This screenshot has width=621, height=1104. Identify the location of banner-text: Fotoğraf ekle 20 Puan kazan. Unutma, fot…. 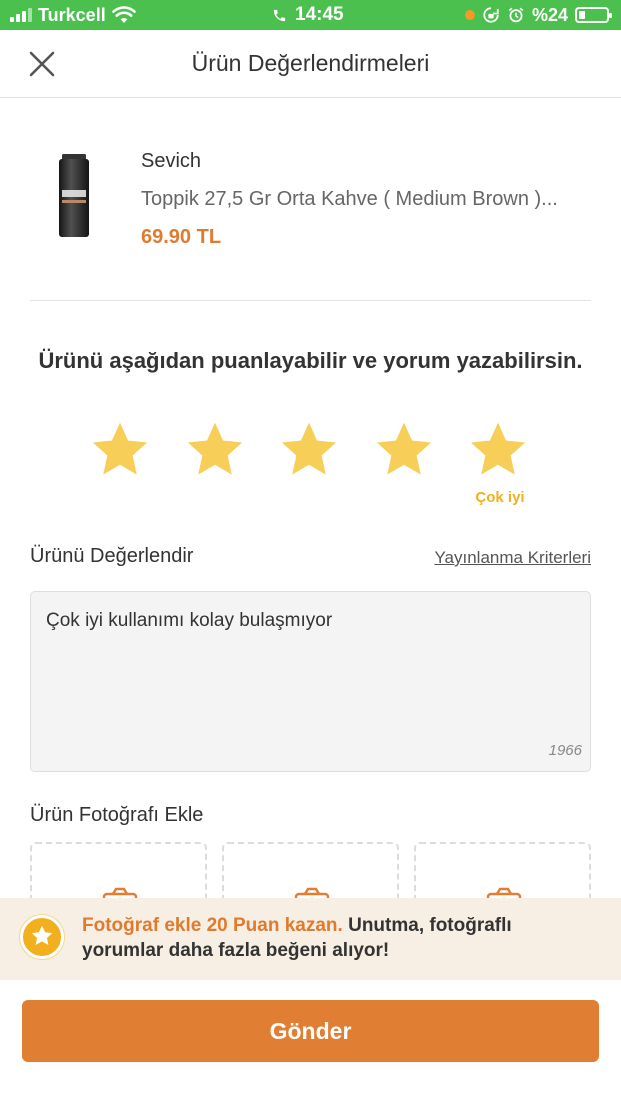
(337, 938).